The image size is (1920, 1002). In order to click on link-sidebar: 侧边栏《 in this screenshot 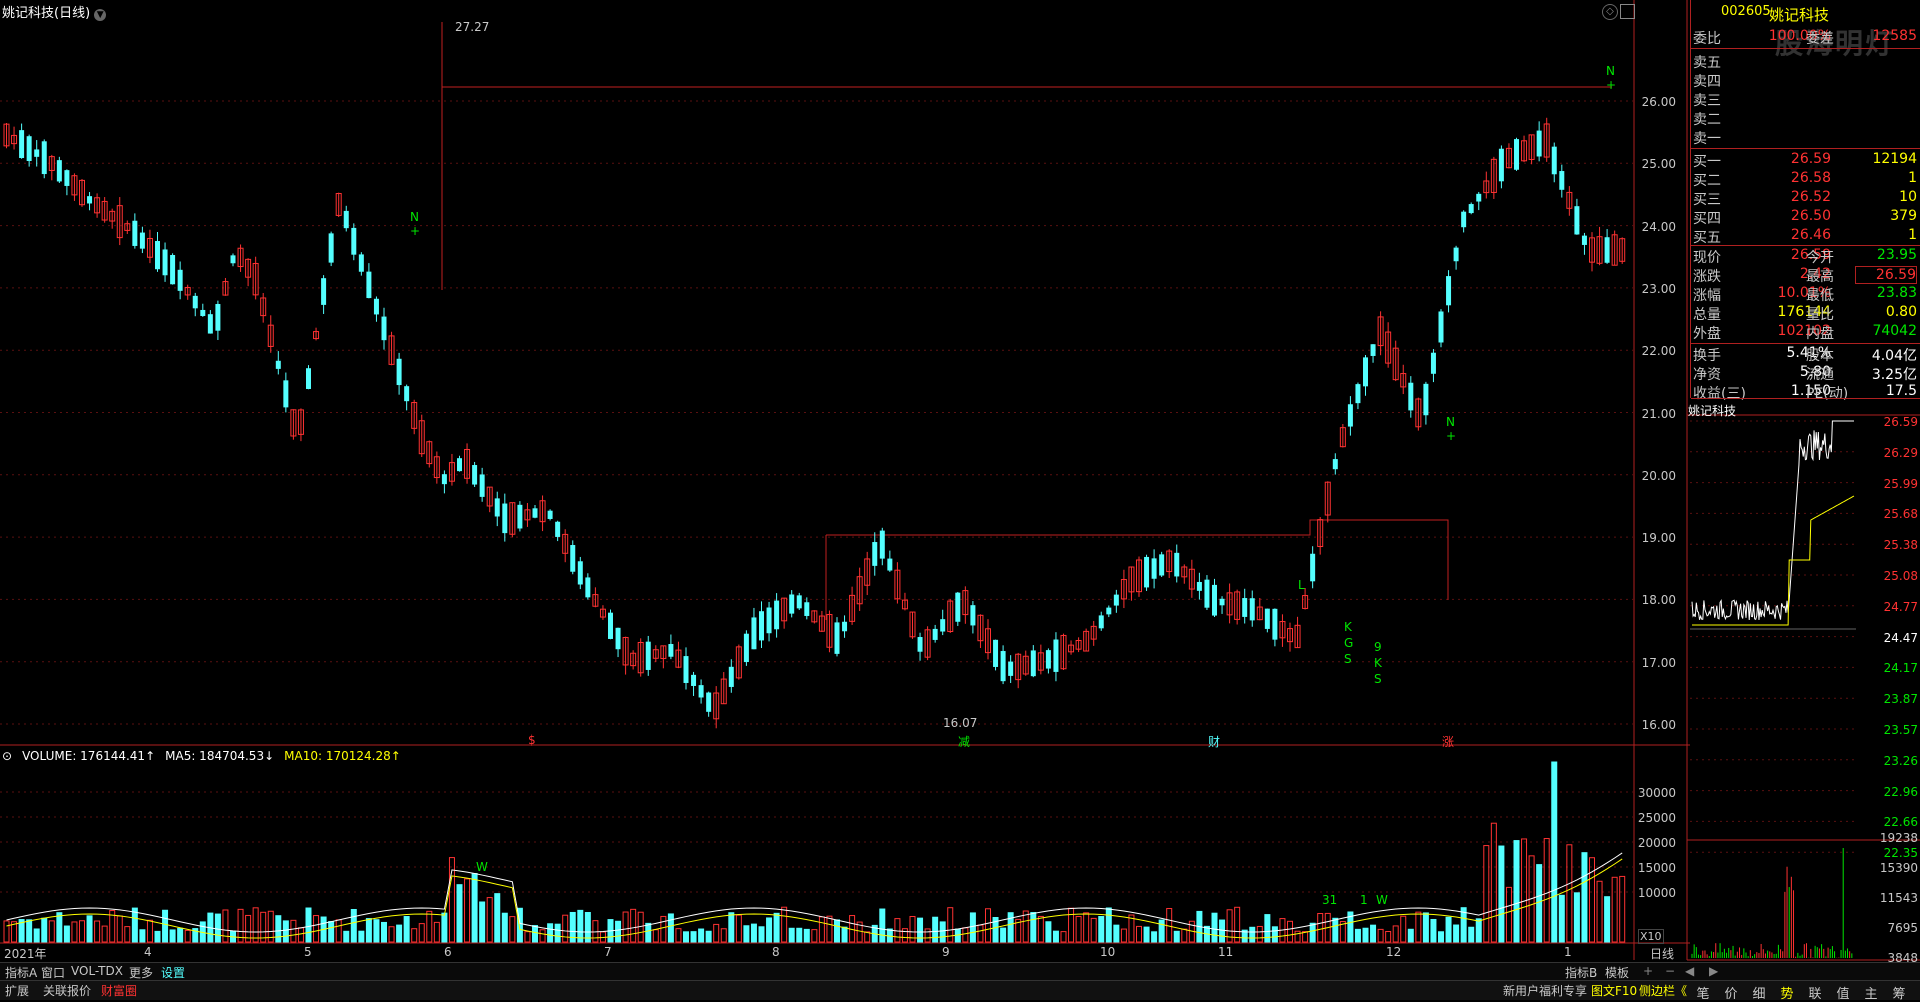, I will do `click(1663, 990)`.